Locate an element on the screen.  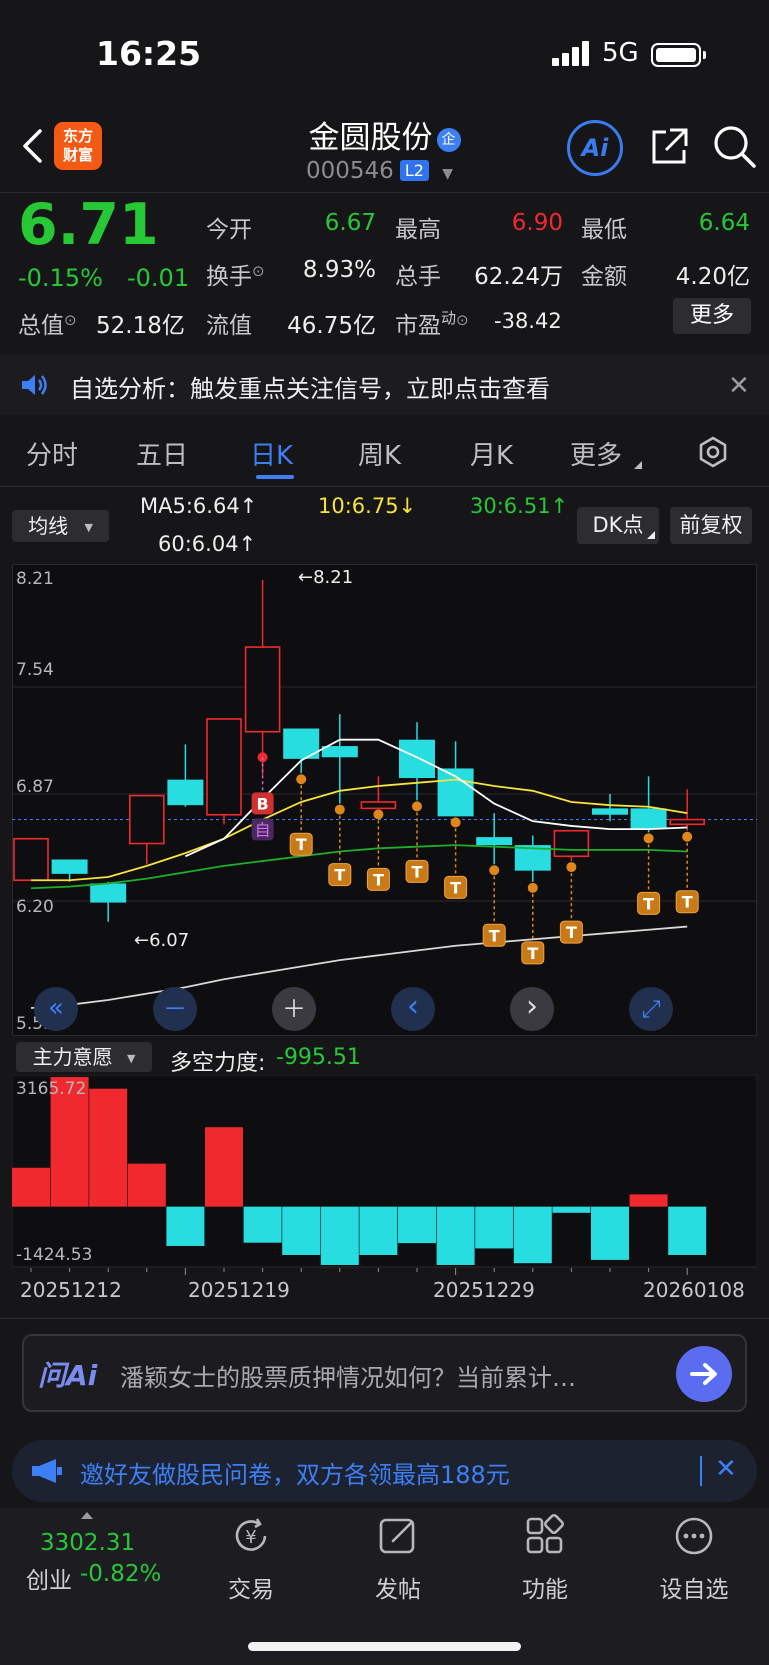
stock-code-row: 000546 L2 ▼ is located at coordinates (379, 171).